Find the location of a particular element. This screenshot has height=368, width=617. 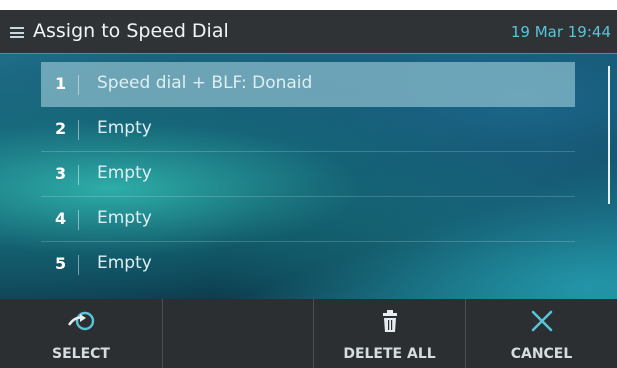

close-icon is located at coordinates (542, 323).